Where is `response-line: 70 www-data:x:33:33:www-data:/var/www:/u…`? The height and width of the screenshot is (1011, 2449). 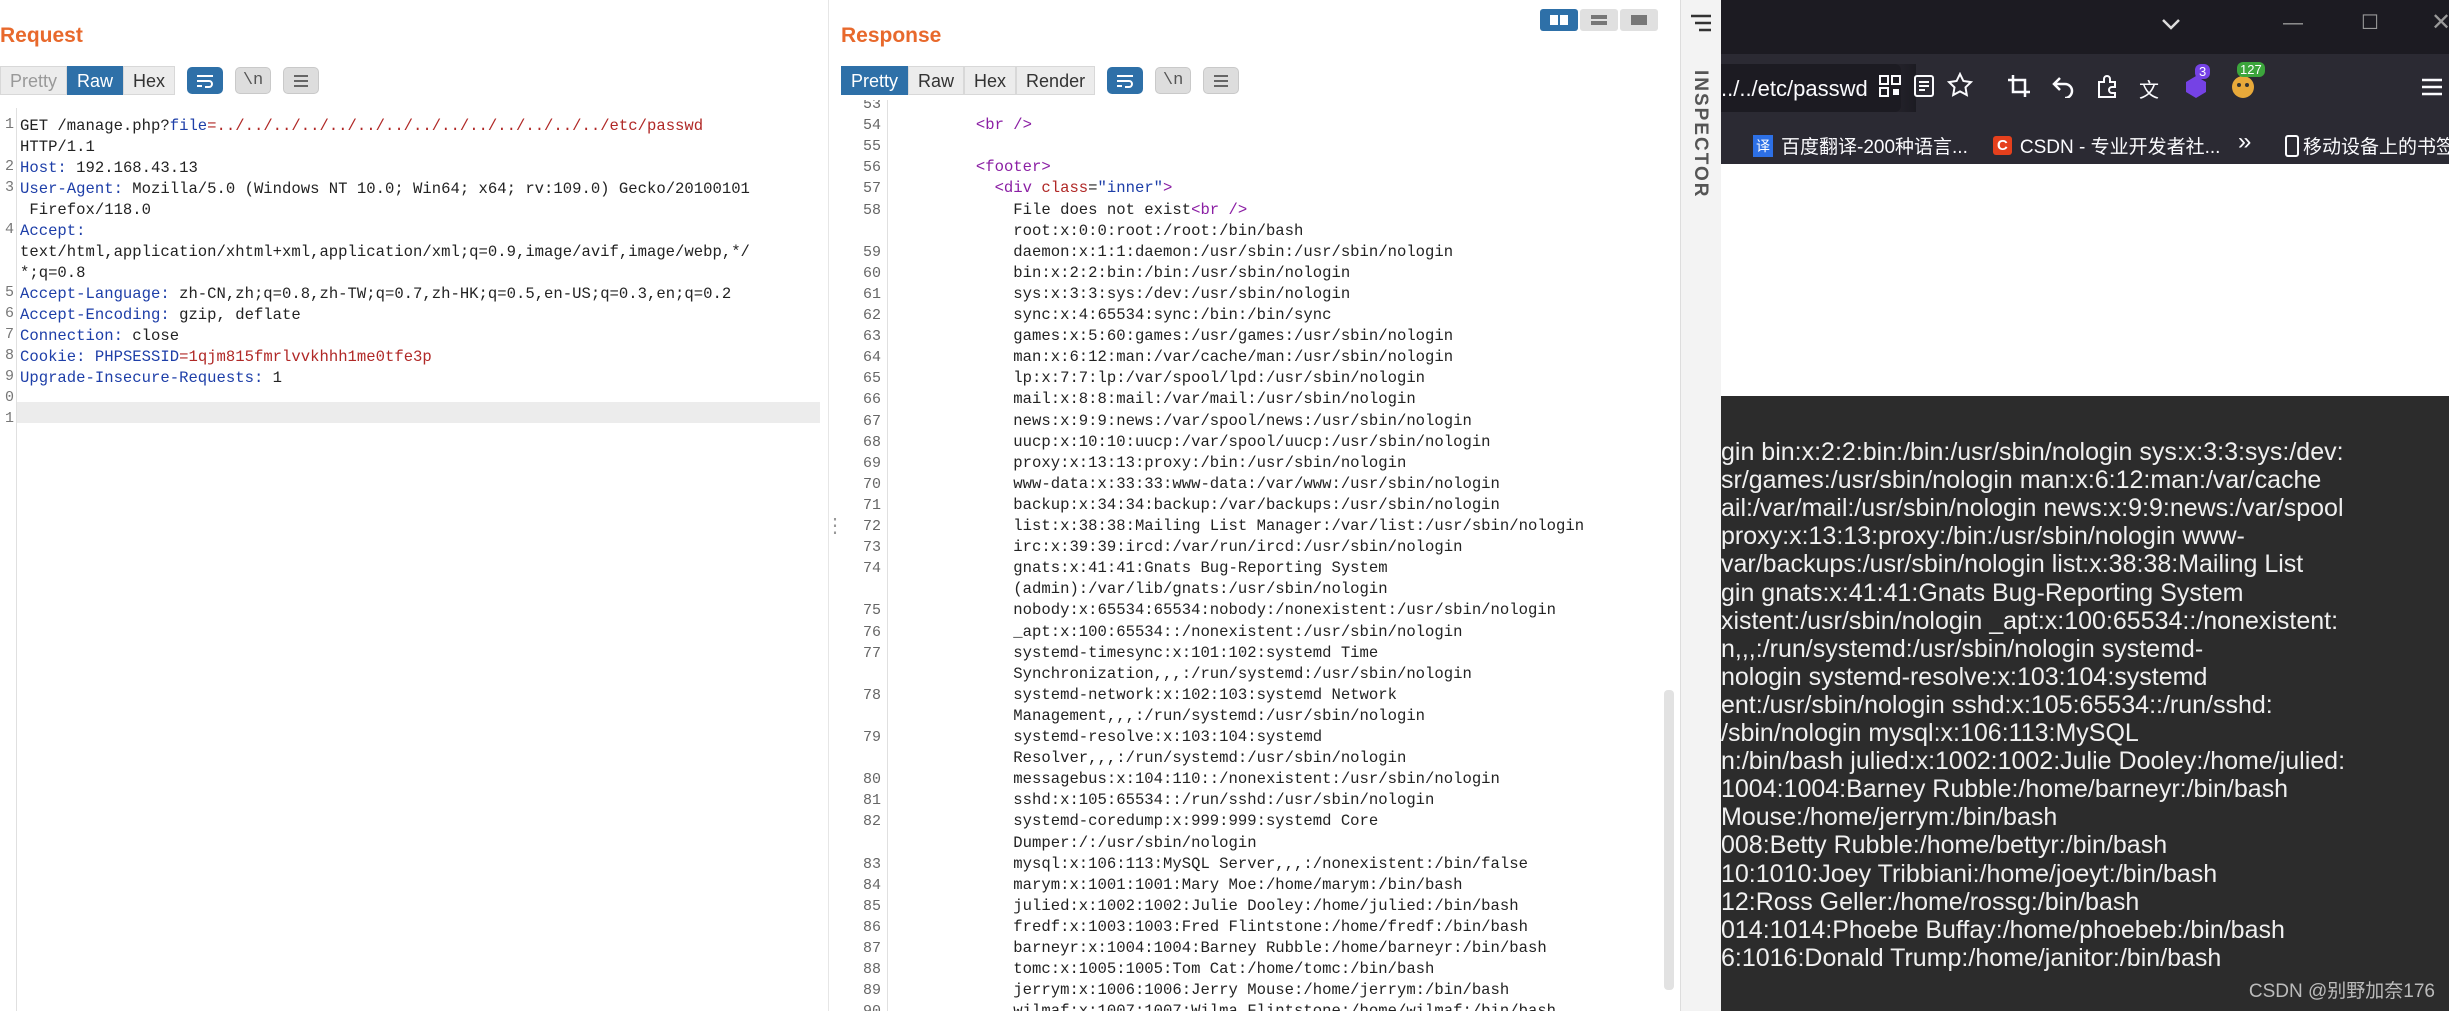 response-line: 70 www-data:x:33:33:www-data:/var/www:/u… is located at coordinates (1247, 484).